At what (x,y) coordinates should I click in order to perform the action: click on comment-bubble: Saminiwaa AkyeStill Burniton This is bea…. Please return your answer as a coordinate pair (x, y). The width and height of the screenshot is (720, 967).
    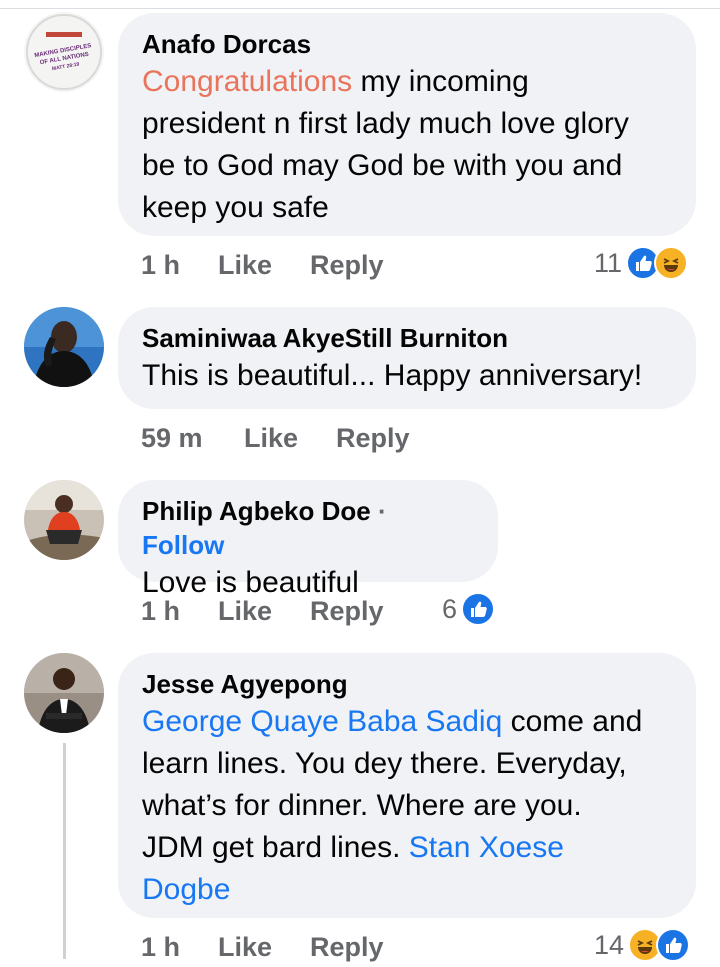
    Looking at the image, I should click on (407, 358).